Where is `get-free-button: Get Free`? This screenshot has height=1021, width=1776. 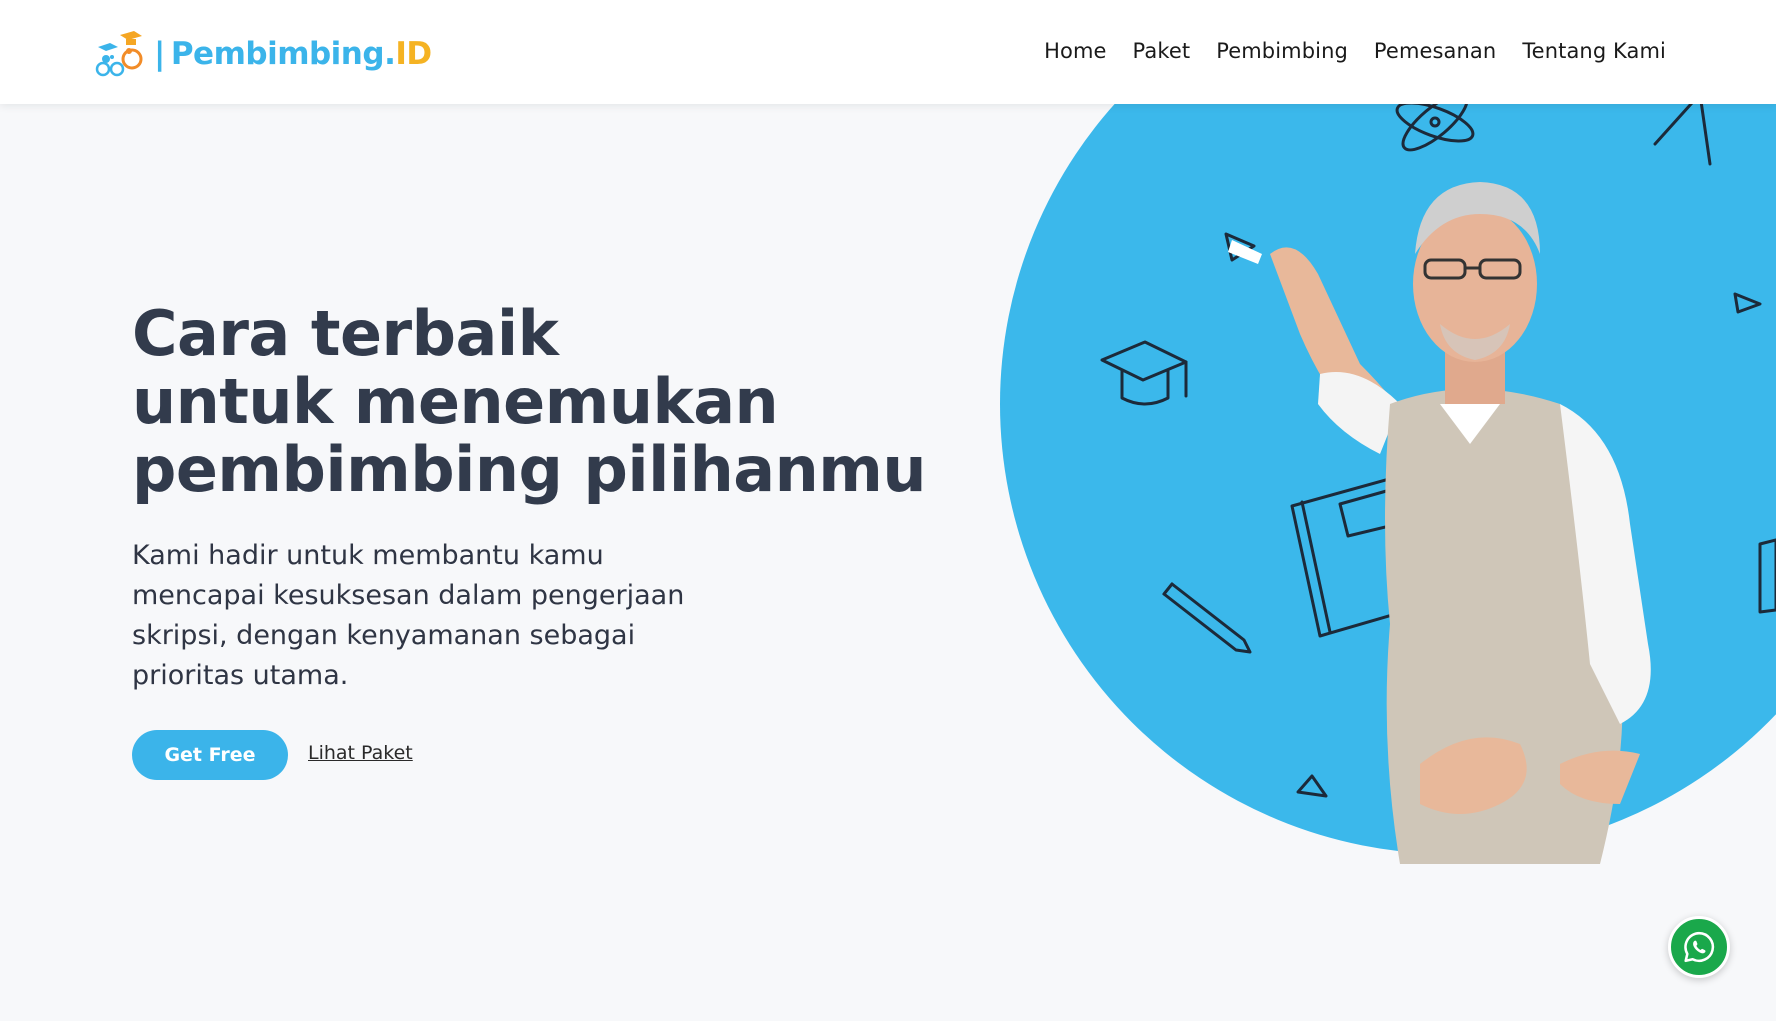
get-free-button: Get Free is located at coordinates (210, 755).